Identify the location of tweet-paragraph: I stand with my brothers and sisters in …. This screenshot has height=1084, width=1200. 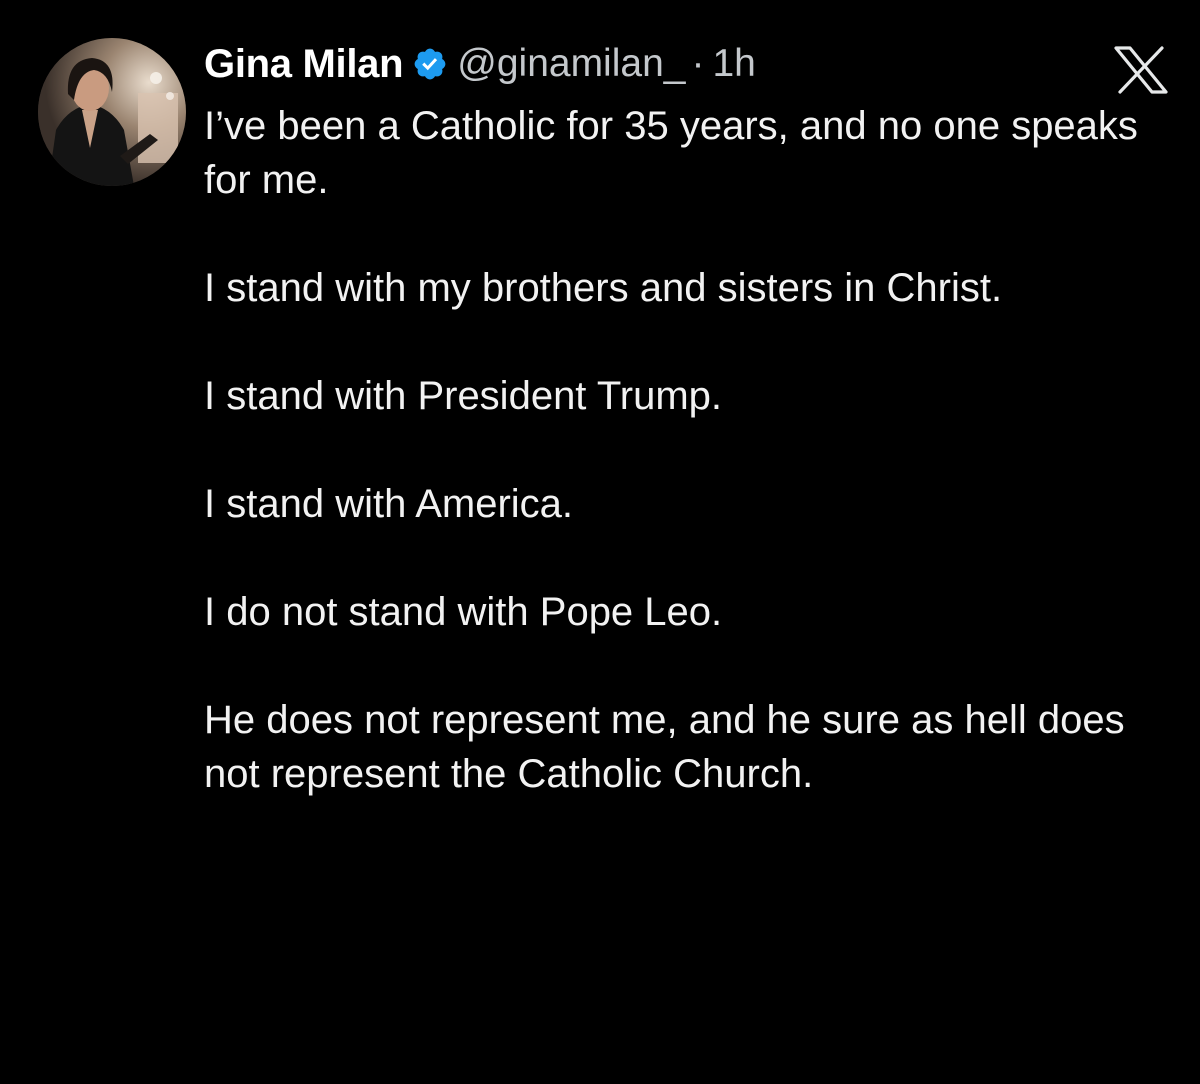
(603, 288).